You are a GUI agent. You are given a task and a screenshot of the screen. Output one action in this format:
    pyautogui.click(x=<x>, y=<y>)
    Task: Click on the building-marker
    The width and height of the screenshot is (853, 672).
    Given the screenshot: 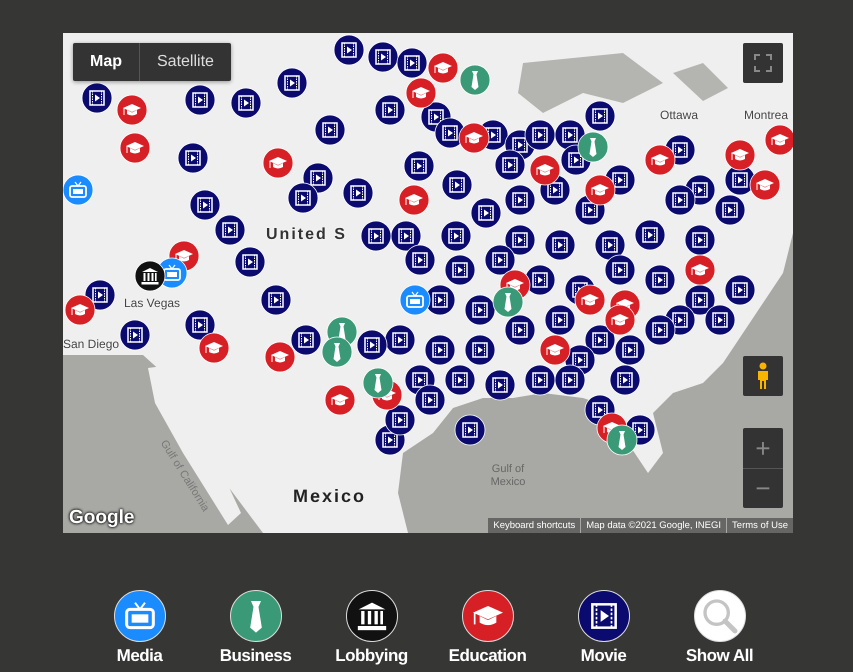 What is the action you would take?
    pyautogui.click(x=150, y=276)
    